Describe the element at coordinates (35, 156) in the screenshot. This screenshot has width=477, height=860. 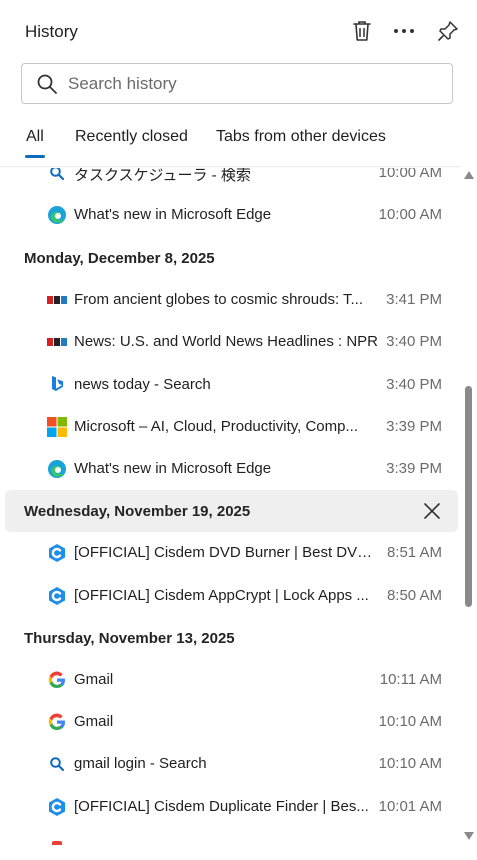
I see `active-tab-indicator` at that location.